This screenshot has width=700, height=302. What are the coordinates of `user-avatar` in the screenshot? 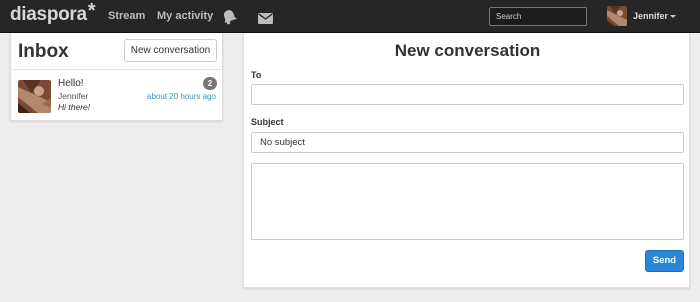 It's located at (617, 16).